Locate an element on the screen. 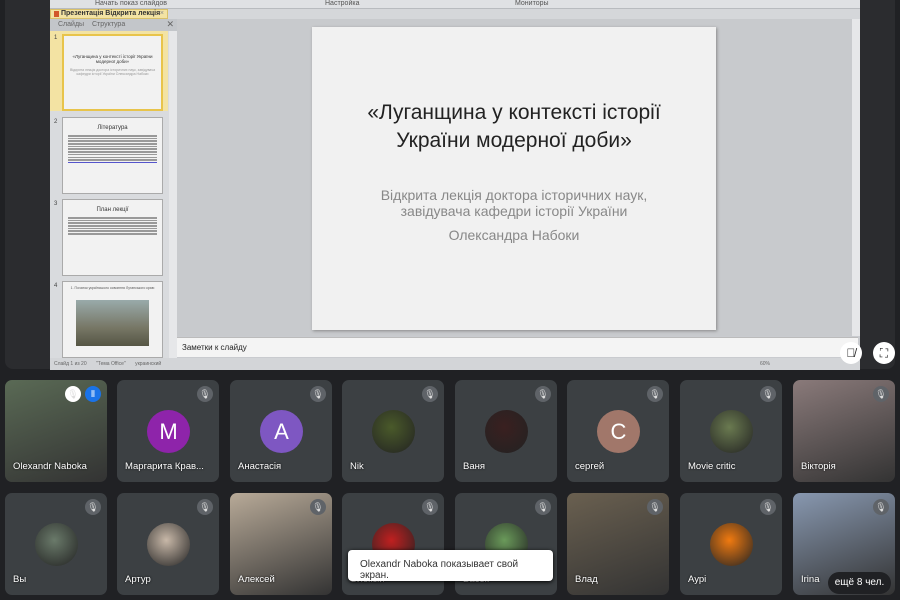  slide-thumb-3: План лекції is located at coordinates (112, 237).